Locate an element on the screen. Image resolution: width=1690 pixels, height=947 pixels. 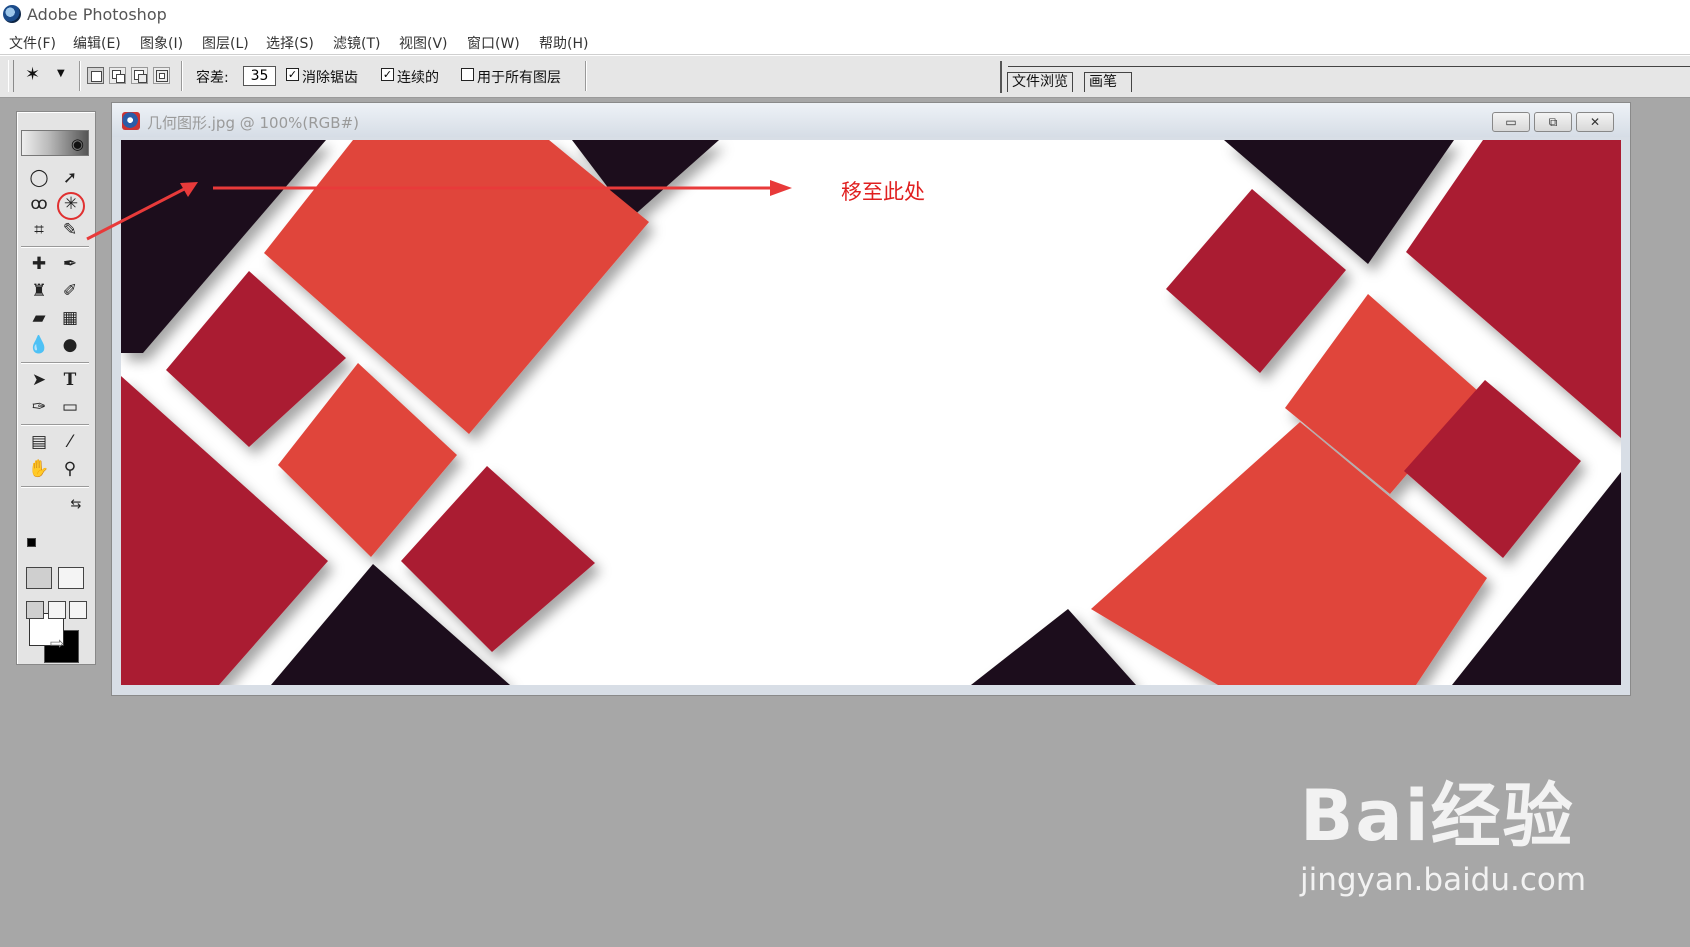
baidu-watermark: Bai经验 jingyan.baidu.com is located at coordinates (1480, 835).